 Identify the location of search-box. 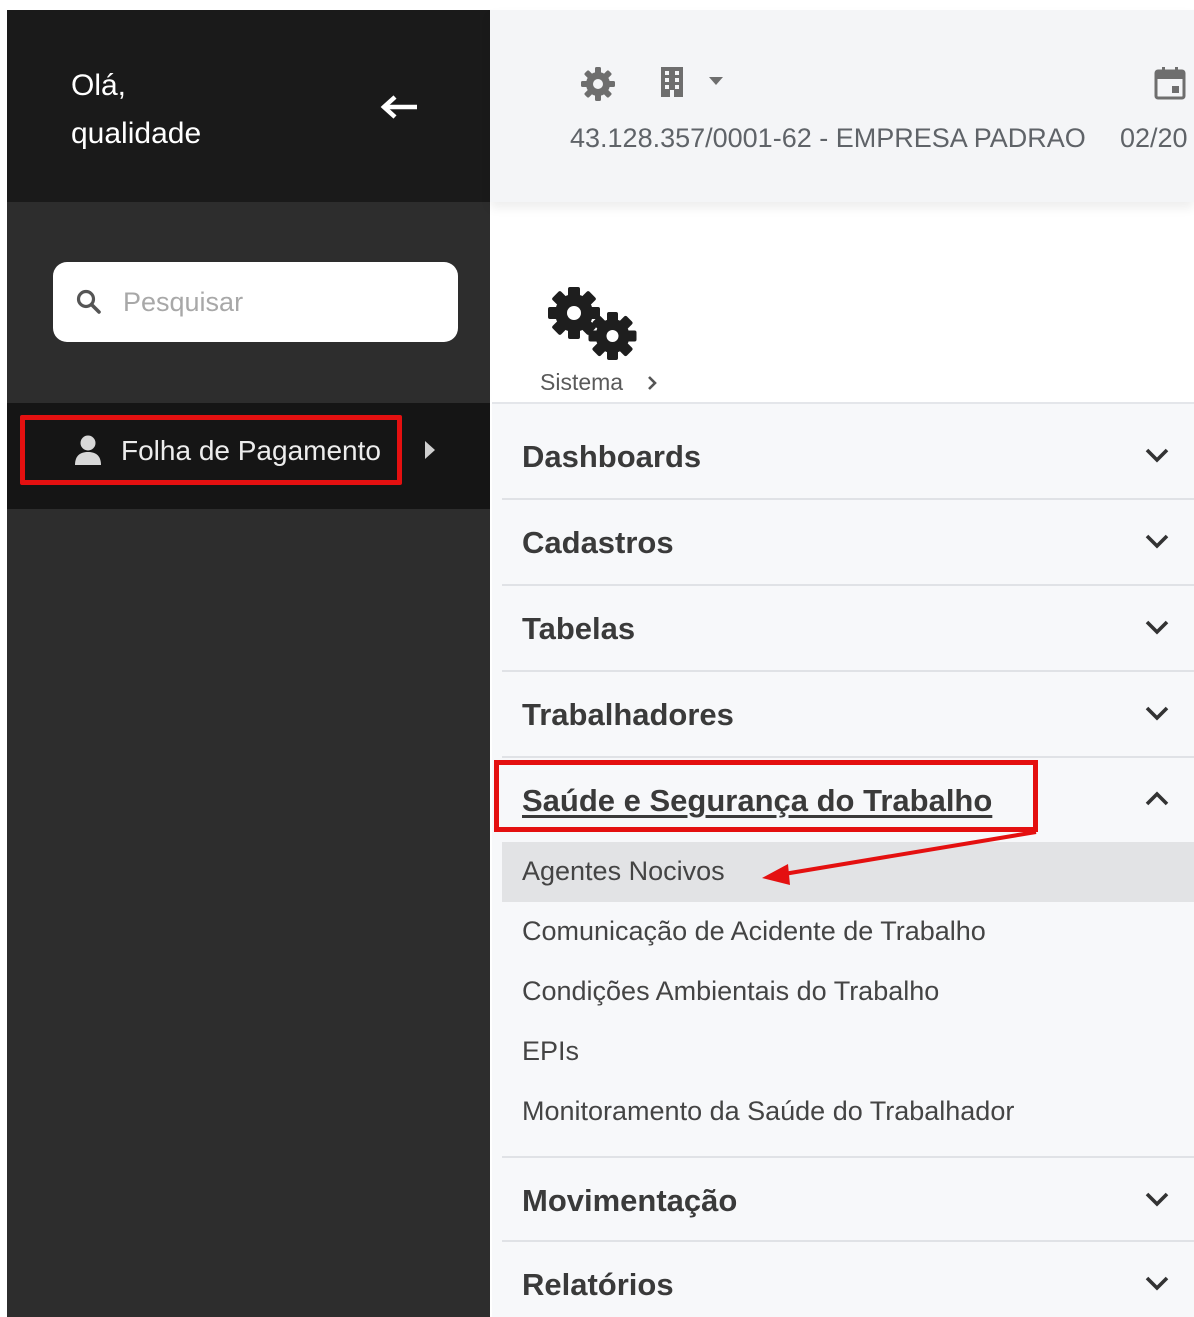
(255, 302).